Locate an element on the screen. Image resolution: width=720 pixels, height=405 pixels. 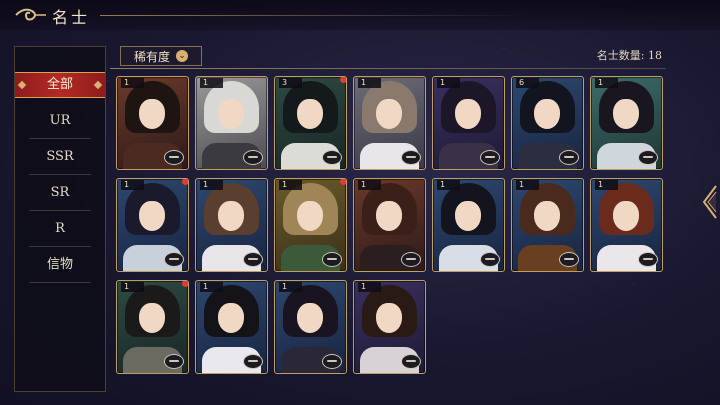
sidebar-tab-label: SSR is located at coordinates (60, 156).